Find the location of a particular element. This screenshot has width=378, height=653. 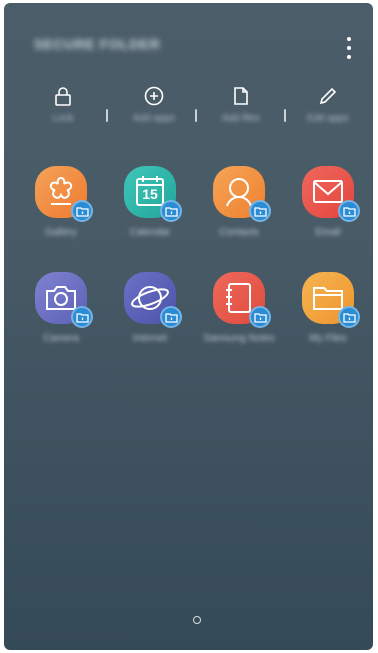

app-internet: Internet is located at coordinates (150, 308).